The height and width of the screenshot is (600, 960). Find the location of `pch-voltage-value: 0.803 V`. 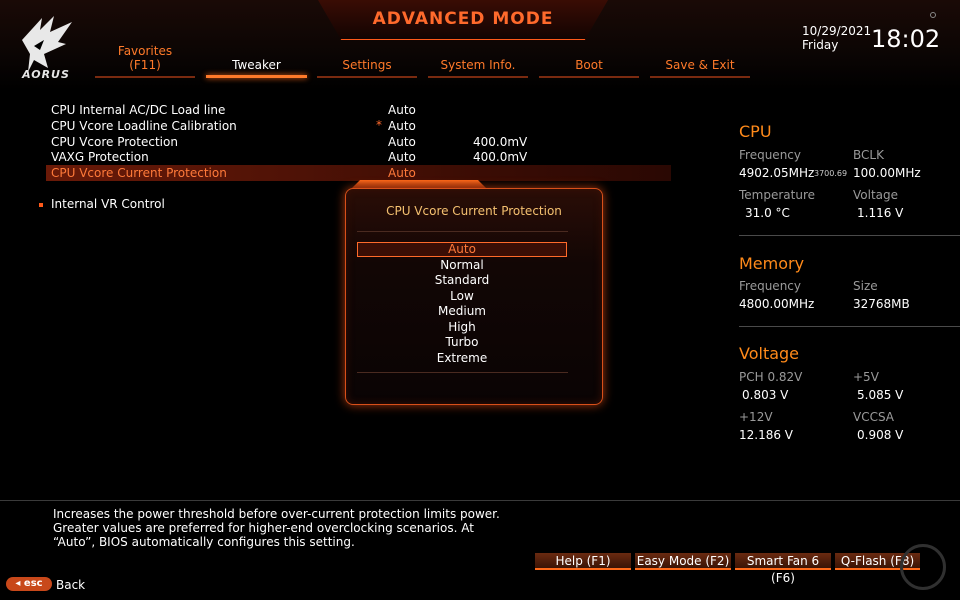

pch-voltage-value: 0.803 V is located at coordinates (765, 395).